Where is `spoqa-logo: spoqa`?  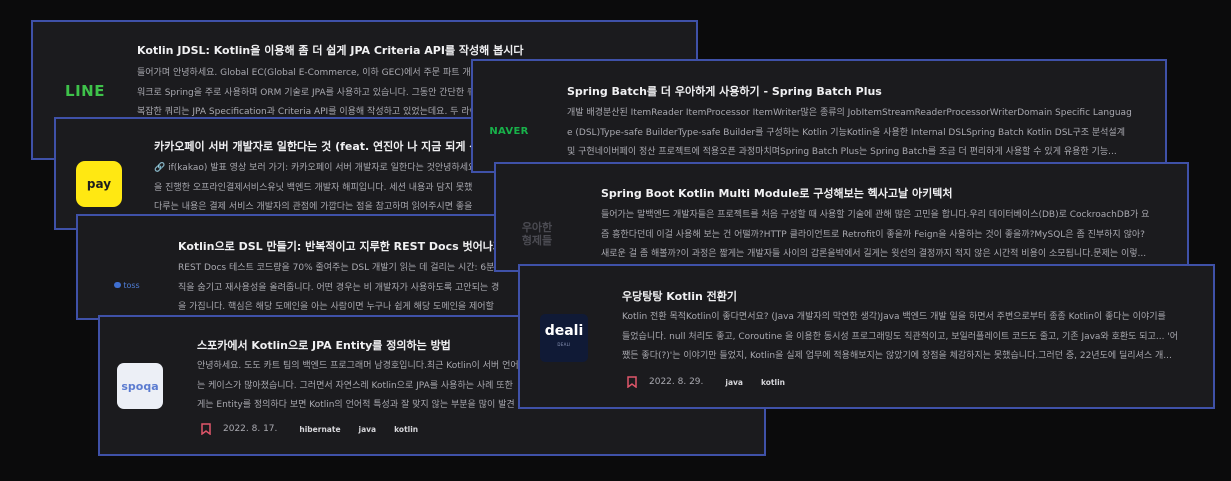
spoqa-logo: spoqa is located at coordinates (140, 386).